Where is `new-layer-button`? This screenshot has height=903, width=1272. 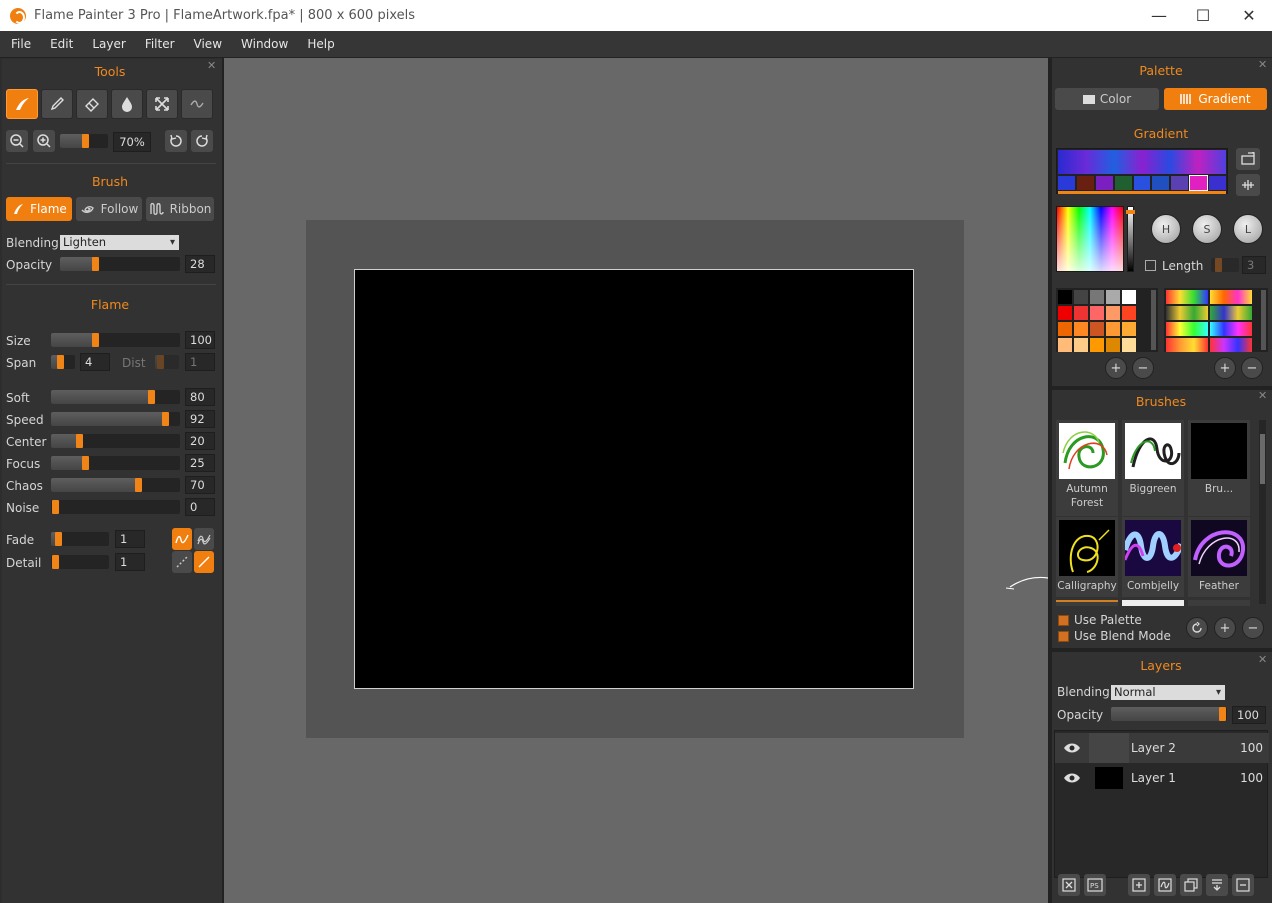
new-layer-button is located at coordinates (1139, 885).